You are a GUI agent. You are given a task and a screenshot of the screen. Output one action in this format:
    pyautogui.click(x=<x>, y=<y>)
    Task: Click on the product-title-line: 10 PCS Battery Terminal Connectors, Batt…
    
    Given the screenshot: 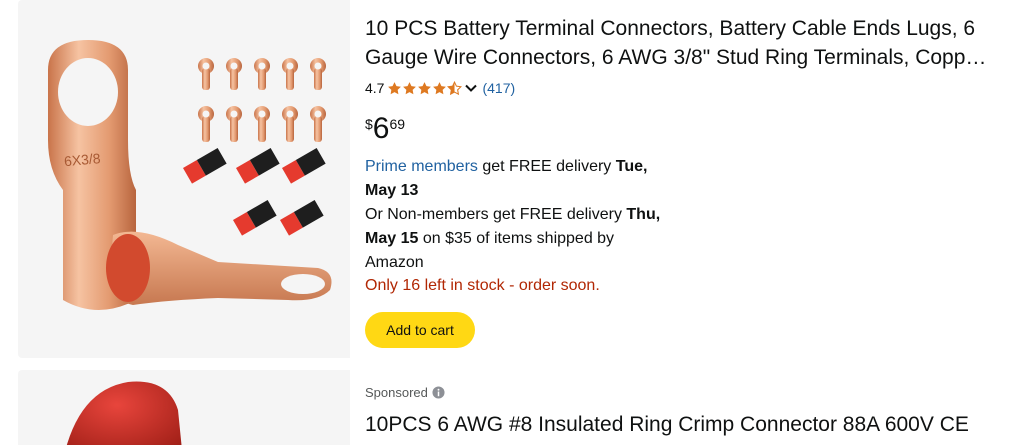 What is the action you would take?
    pyautogui.click(x=670, y=28)
    